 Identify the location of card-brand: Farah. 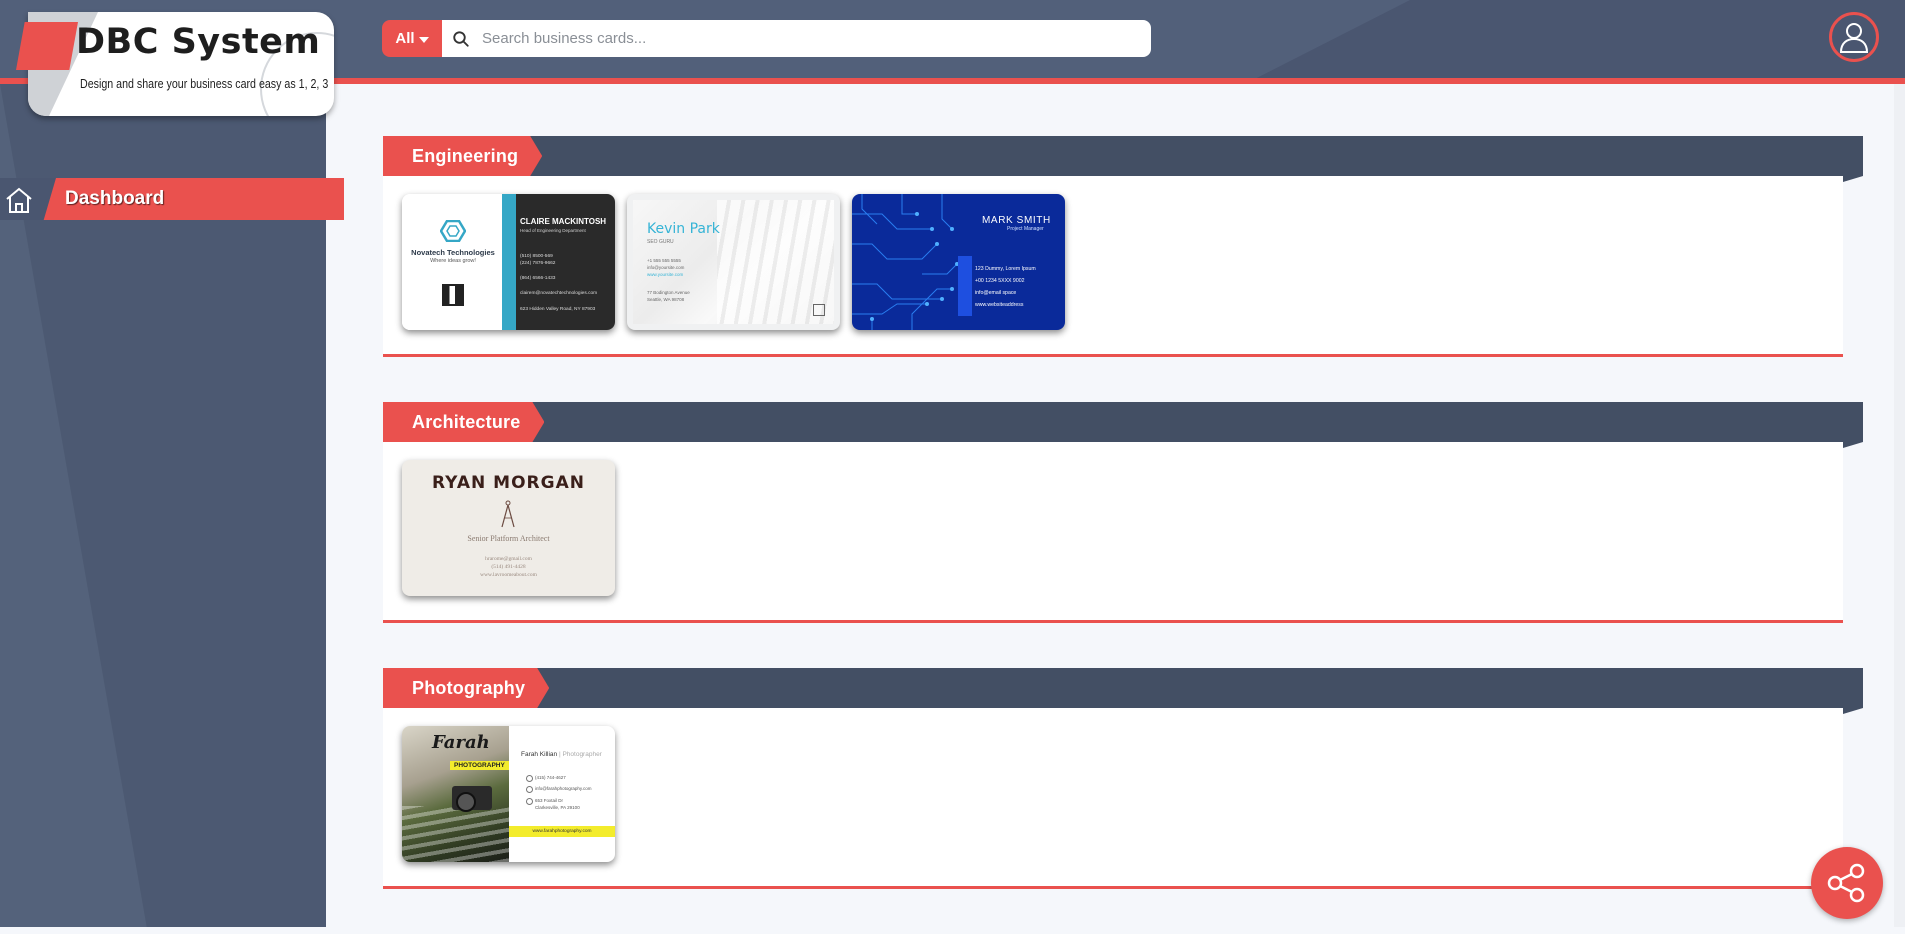
(461, 742).